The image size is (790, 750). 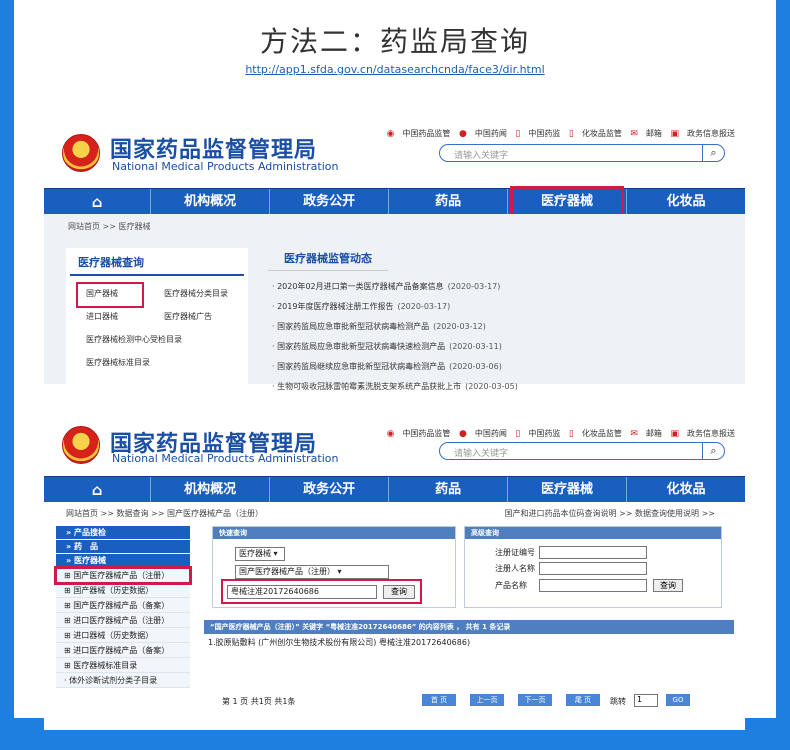 What do you see at coordinates (618, 701) in the screenshot?
I see `jump-label: 跳转` at bounding box center [618, 701].